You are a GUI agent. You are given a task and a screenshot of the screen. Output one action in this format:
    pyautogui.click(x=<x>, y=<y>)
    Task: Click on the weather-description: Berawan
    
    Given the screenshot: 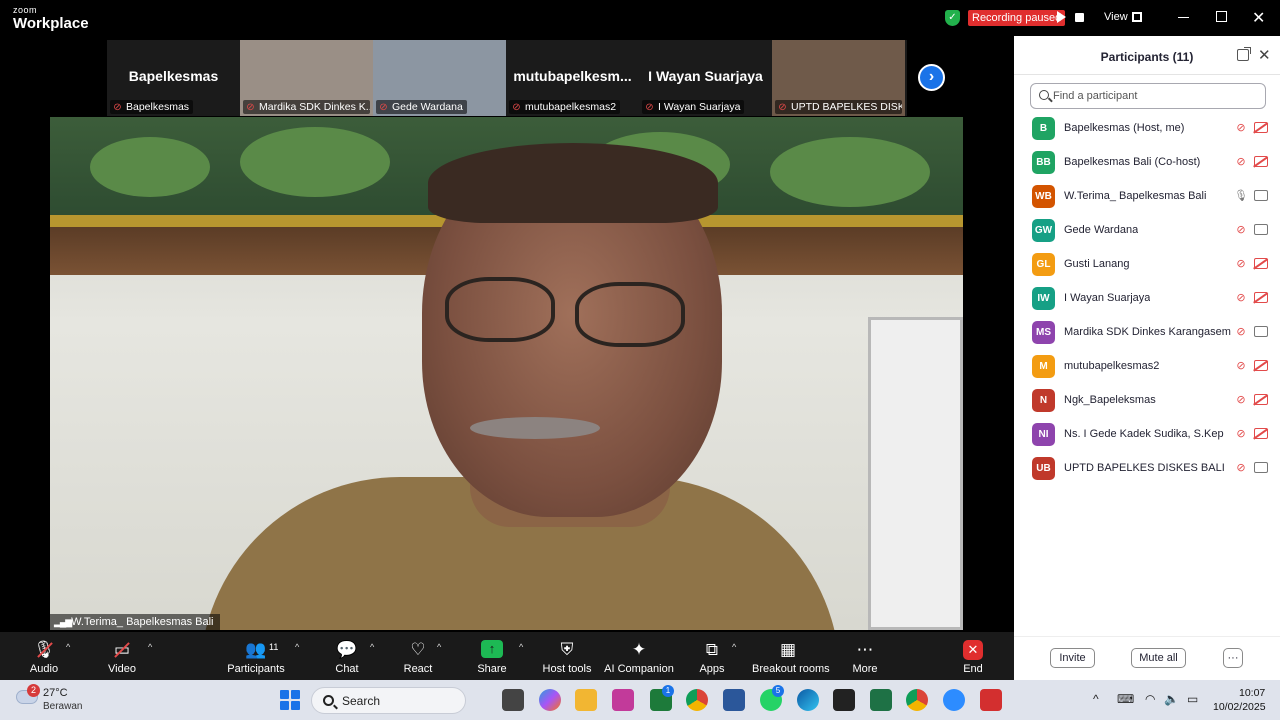 What is the action you would take?
    pyautogui.click(x=62, y=706)
    